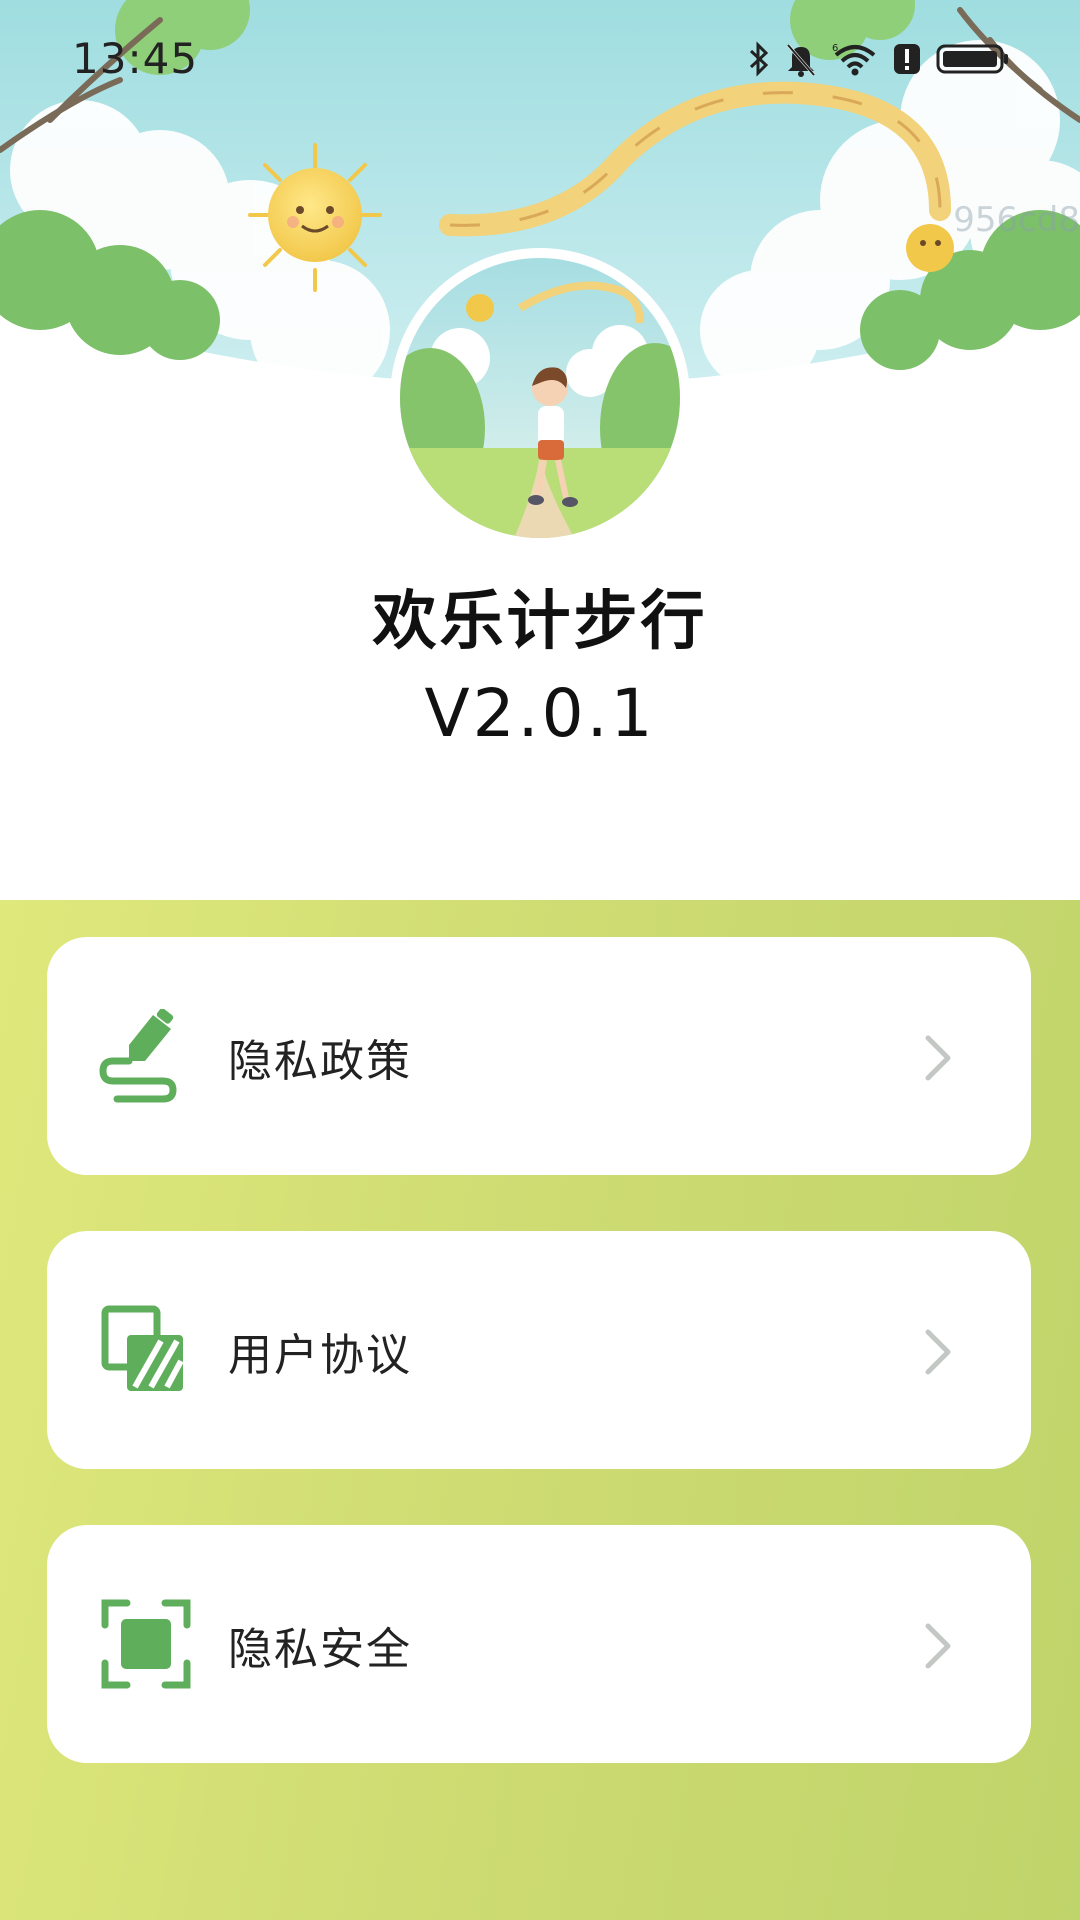  I want to click on battery-icon, so click(973, 59).